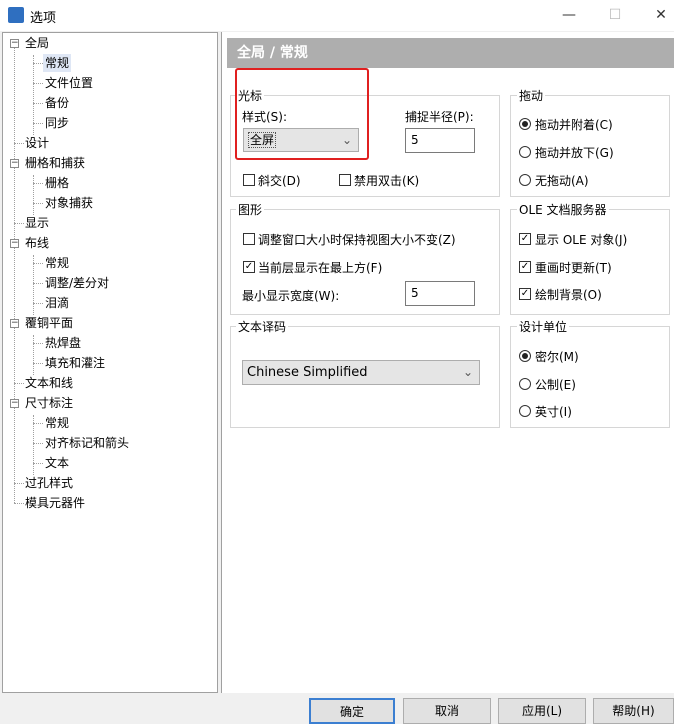  What do you see at coordinates (279, 181) in the screenshot?
I see `diagonal-label: 斜交(D)` at bounding box center [279, 181].